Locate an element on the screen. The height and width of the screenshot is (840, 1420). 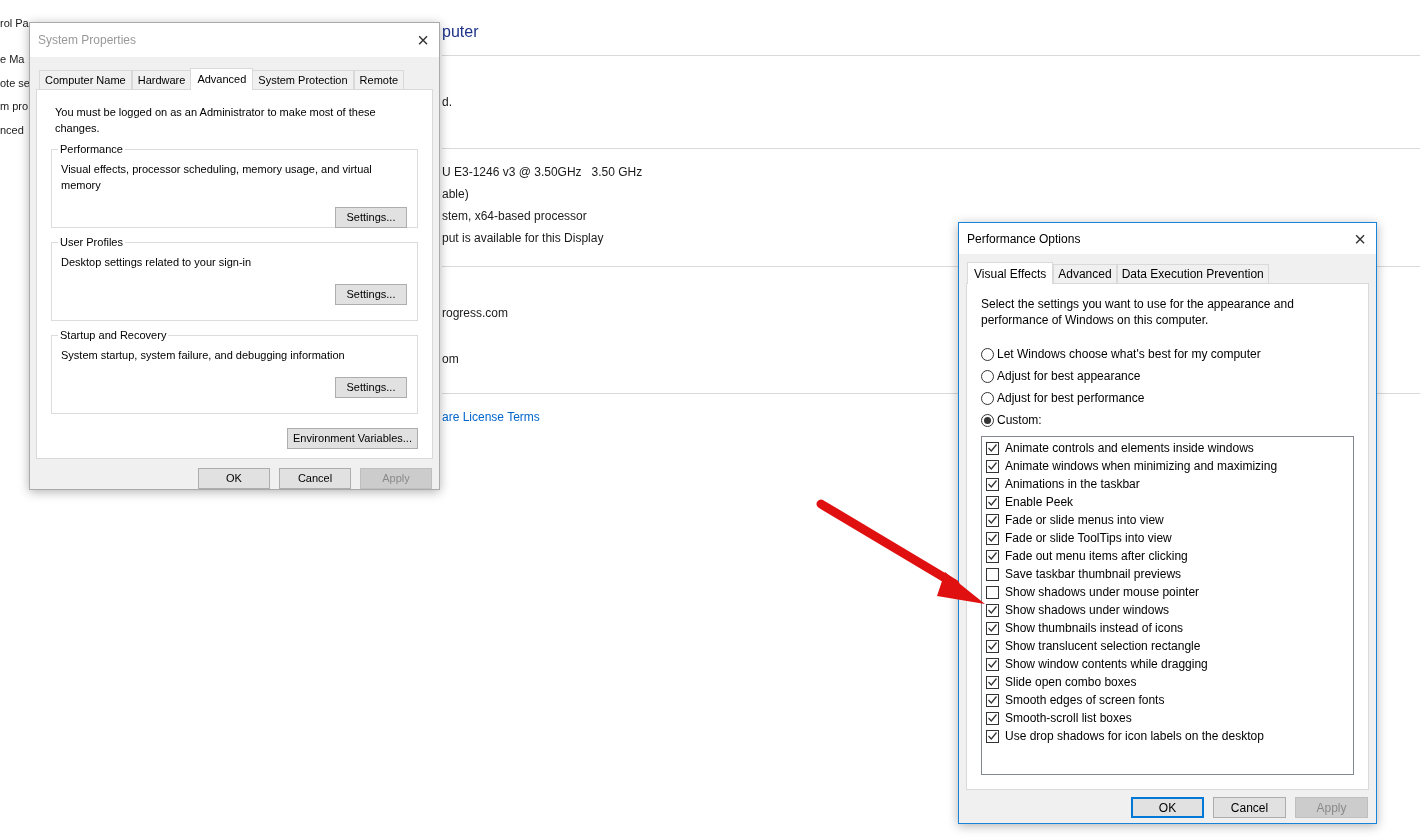
notice-text: You must be logged on as an Administrator to make most of these changes. is located at coordinates (216, 120).